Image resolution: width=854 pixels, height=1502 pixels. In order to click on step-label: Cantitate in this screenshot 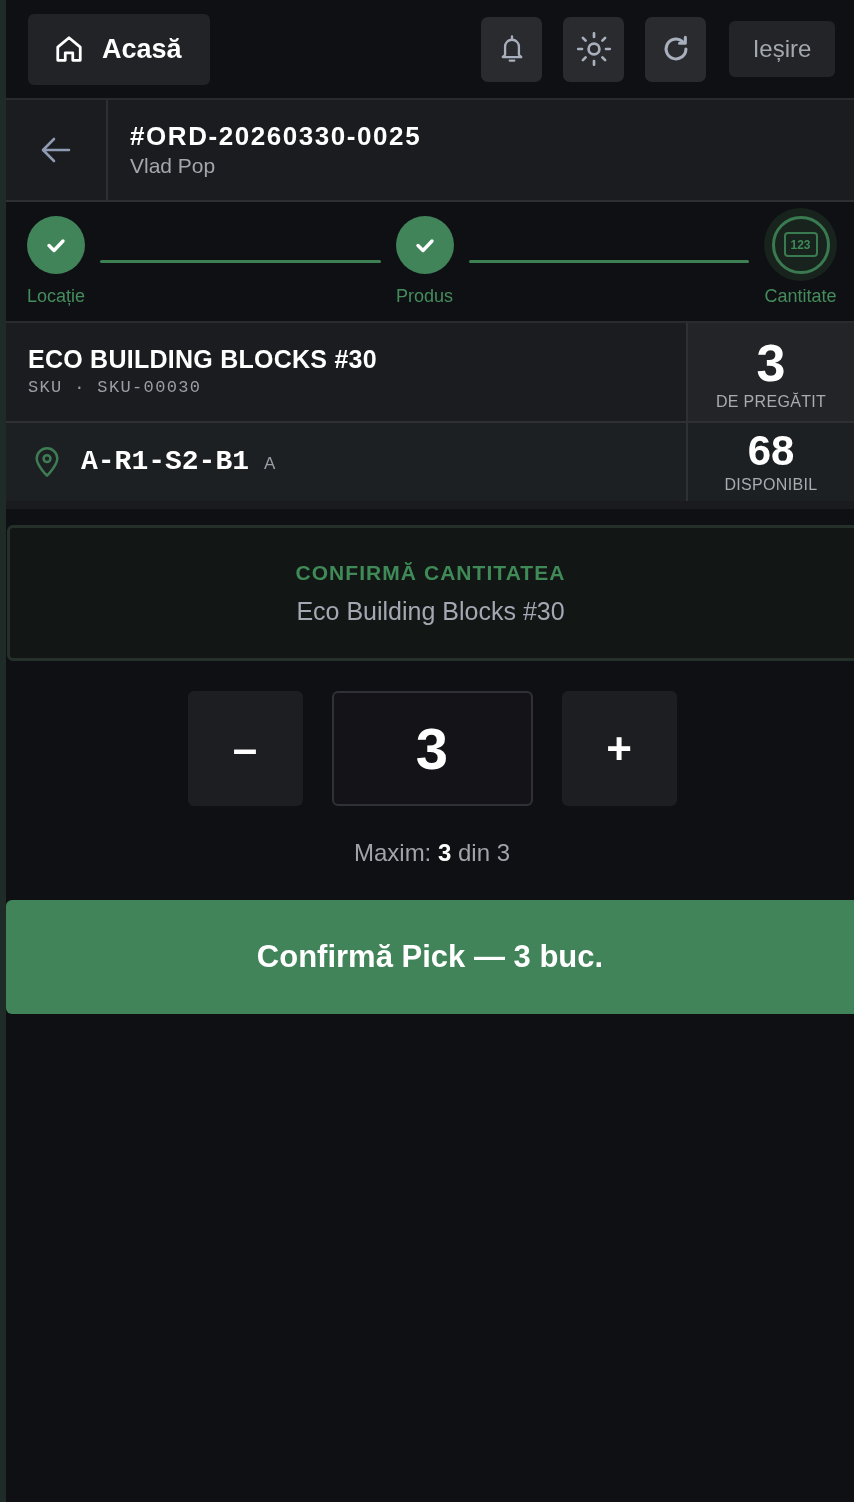, I will do `click(800, 296)`.